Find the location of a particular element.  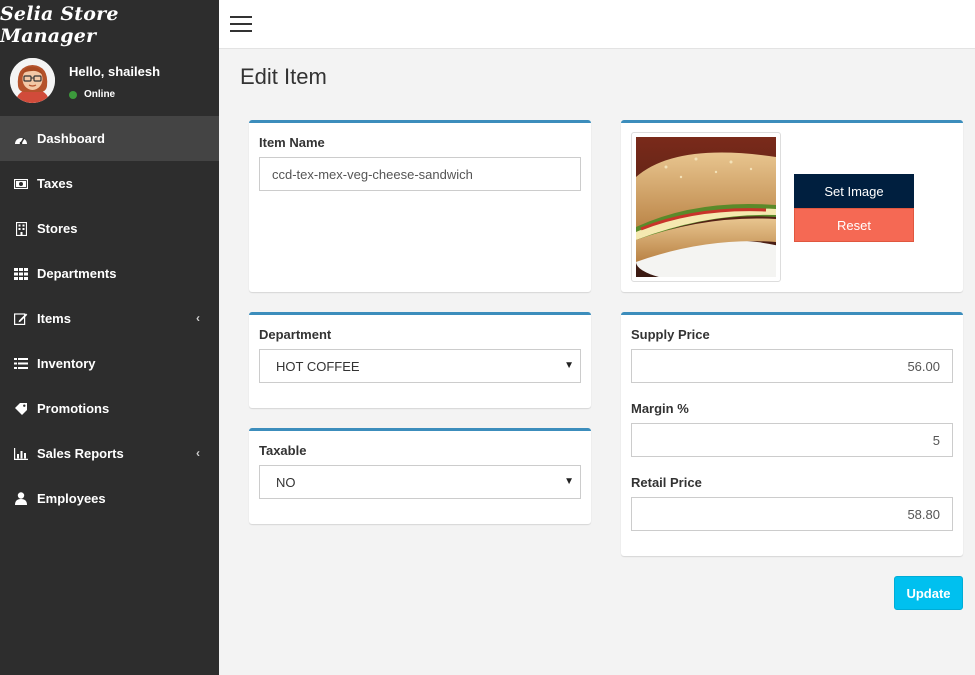

retail-price-label: Retail Price is located at coordinates (666, 482).